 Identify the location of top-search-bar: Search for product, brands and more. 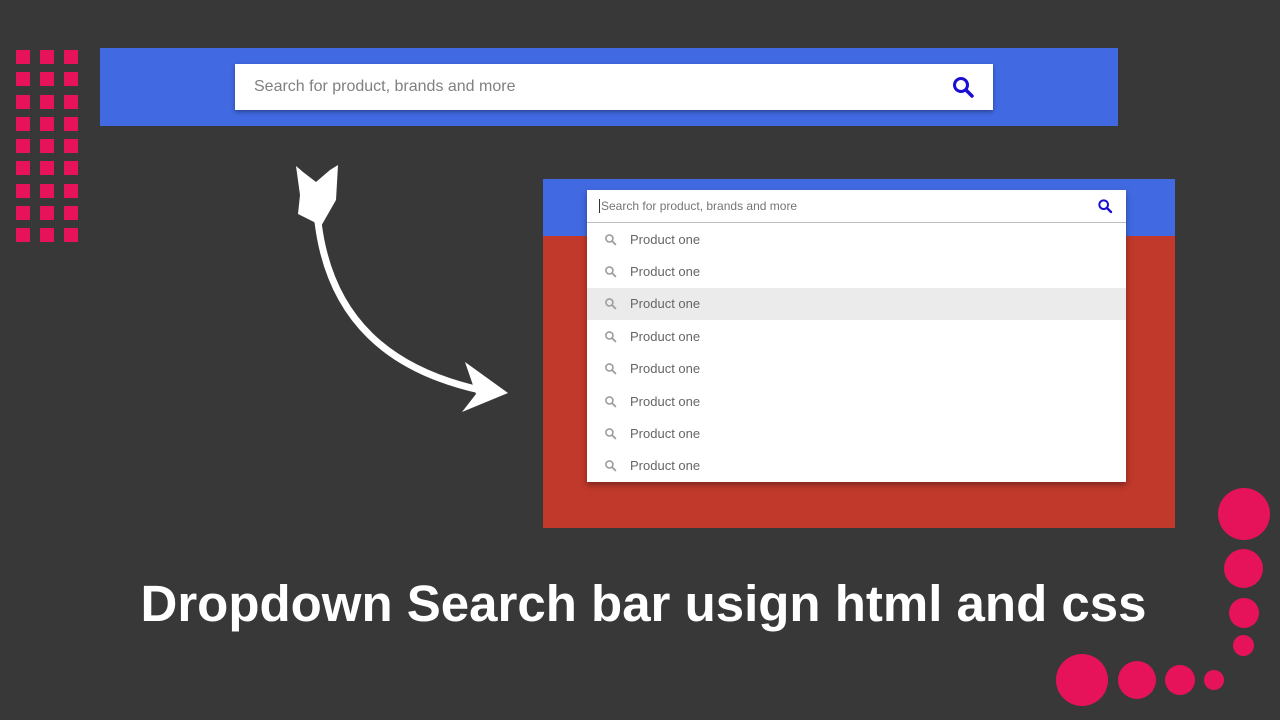
(614, 87).